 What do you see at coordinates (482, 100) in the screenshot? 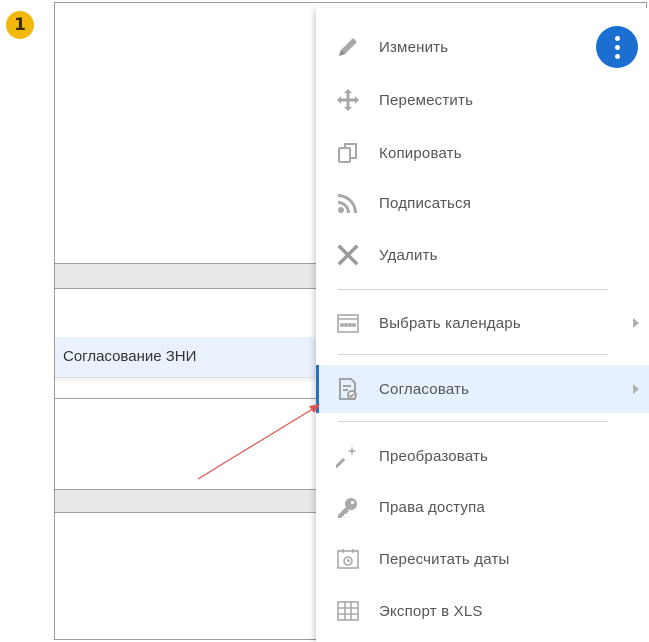
I see `menu-item-move: Переместить` at bounding box center [482, 100].